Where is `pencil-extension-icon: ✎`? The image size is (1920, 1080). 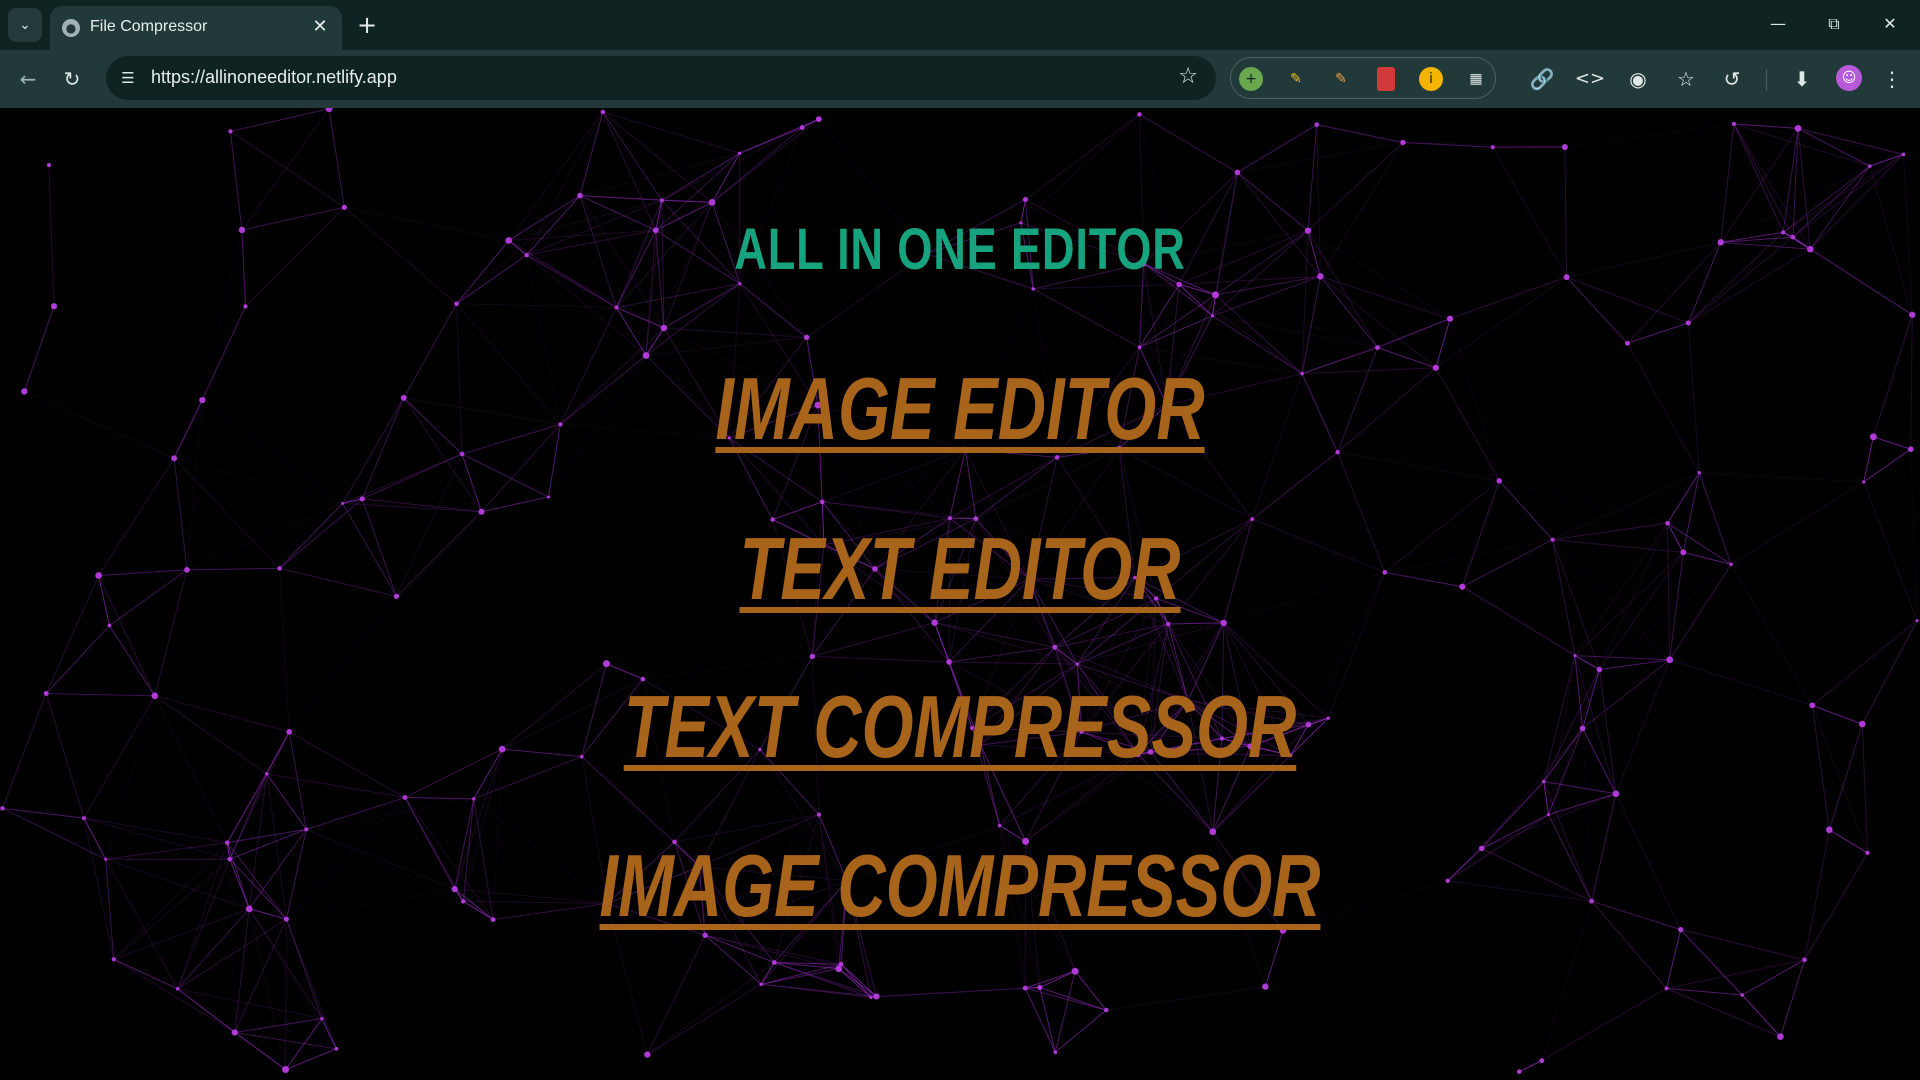 pencil-extension-icon: ✎ is located at coordinates (1341, 79).